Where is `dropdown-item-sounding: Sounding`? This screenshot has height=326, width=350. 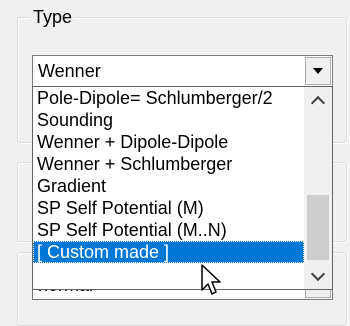
dropdown-item-sounding: Sounding is located at coordinates (168, 120).